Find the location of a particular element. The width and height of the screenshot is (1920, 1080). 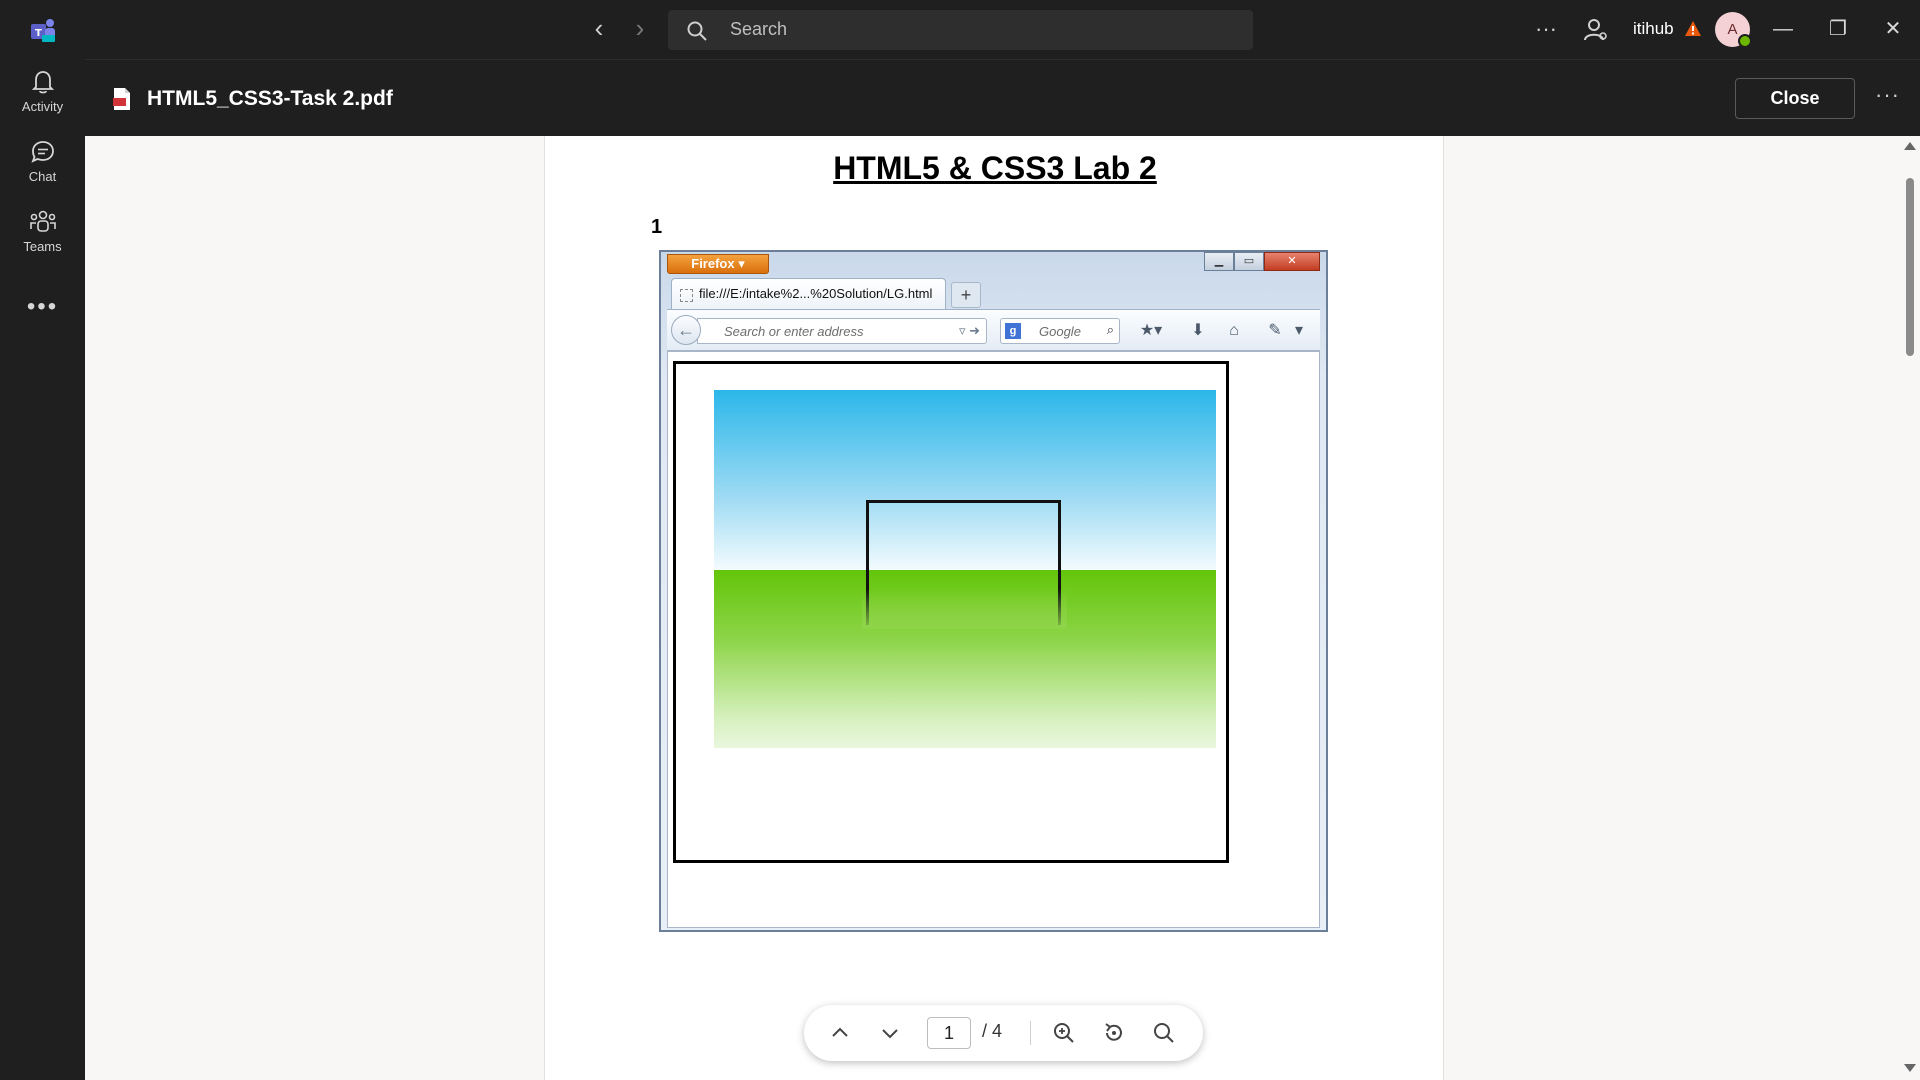

toolbar-divider is located at coordinates (1030, 1033).